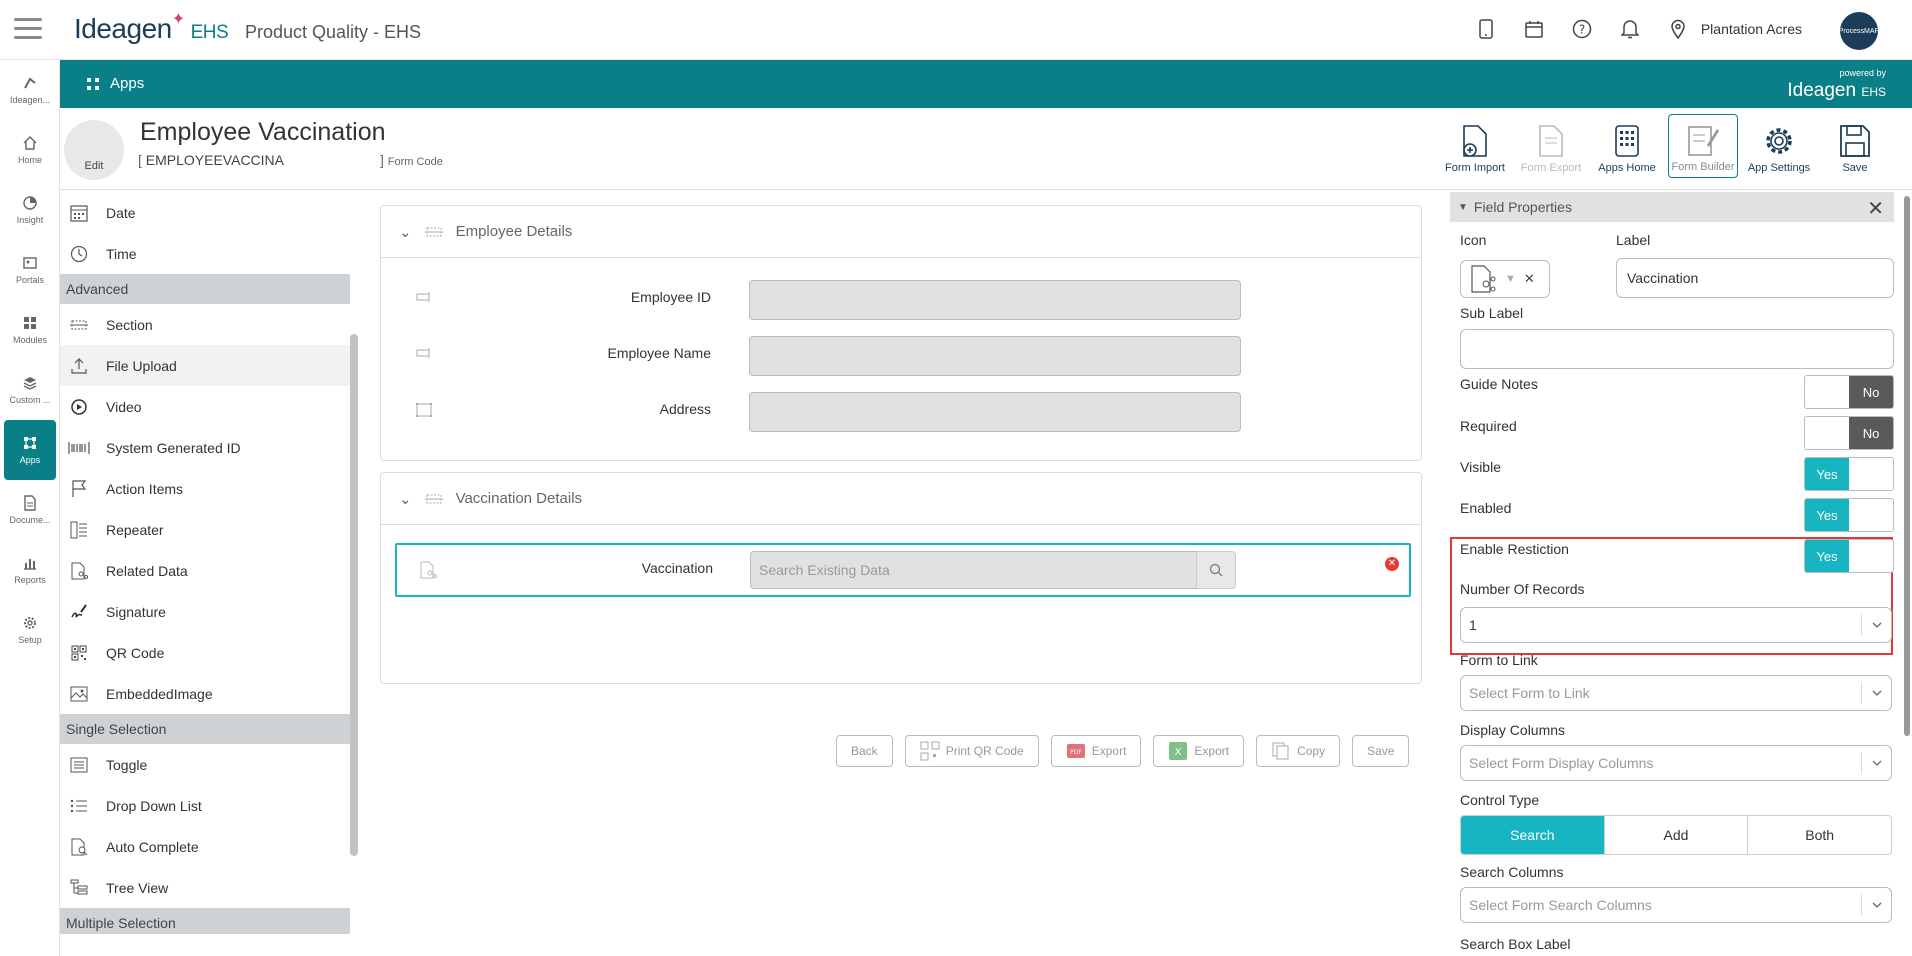  I want to click on search-box-label-label: Search Box Label, so click(1515, 944).